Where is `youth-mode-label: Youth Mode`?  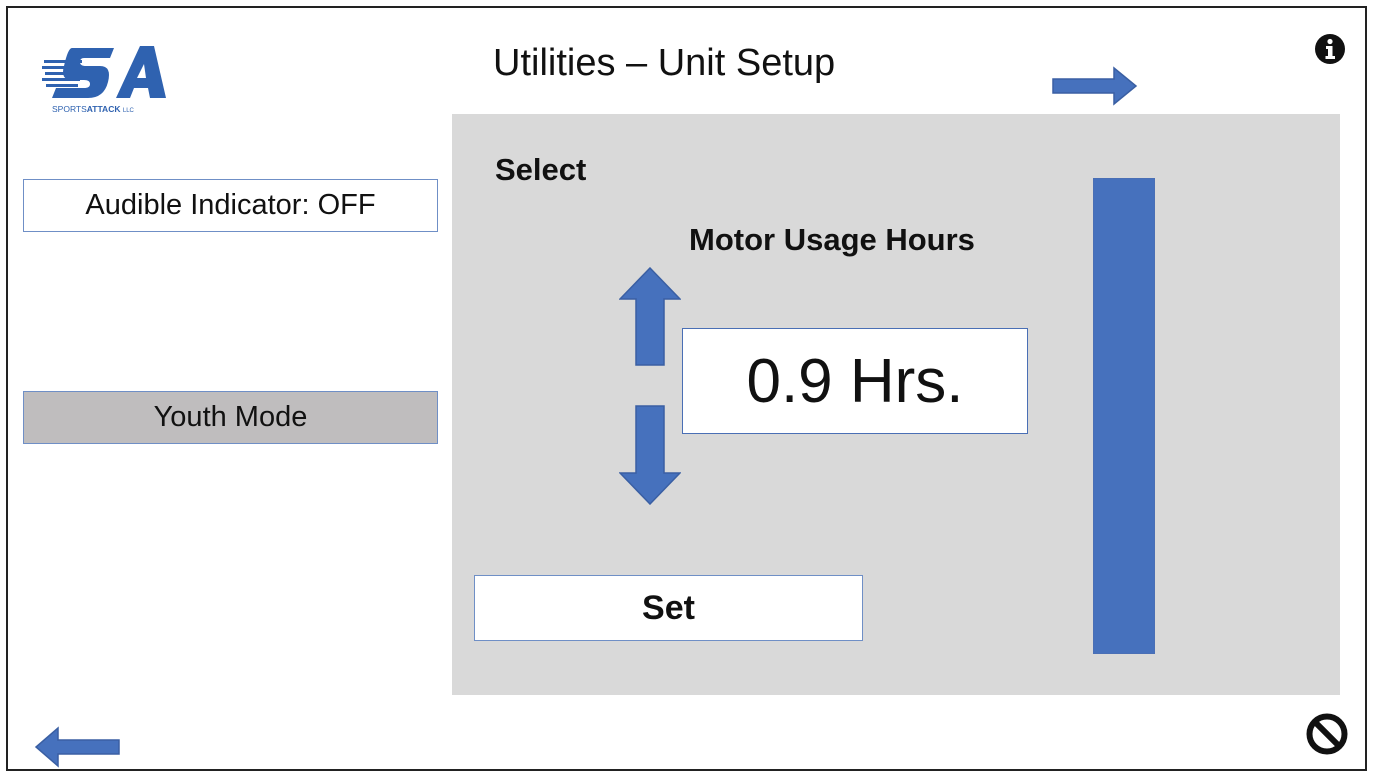 youth-mode-label: Youth Mode is located at coordinates (230, 417).